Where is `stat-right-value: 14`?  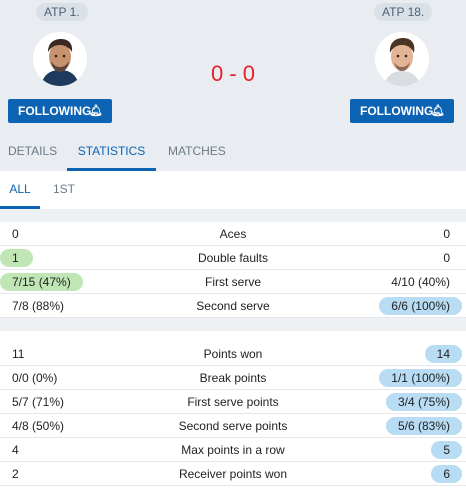
stat-right-value: 14 is located at coordinates (443, 354).